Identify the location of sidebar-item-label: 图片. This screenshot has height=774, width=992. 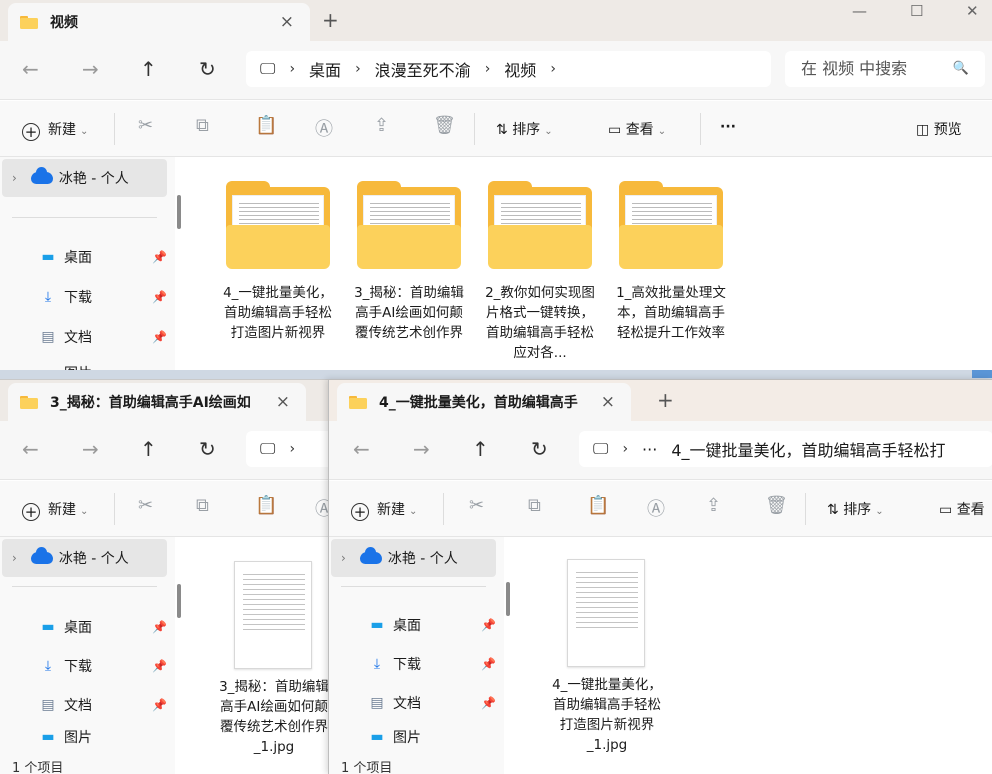
(78, 738).